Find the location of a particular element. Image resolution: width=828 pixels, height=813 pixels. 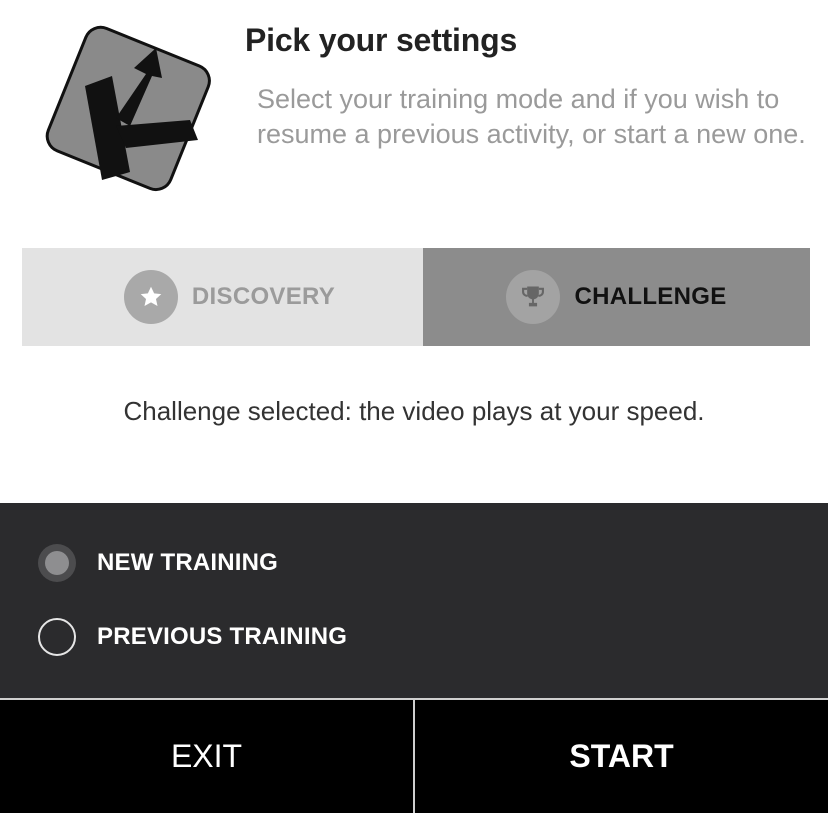

option-new-training-label: NEW TRAINING is located at coordinates (188, 562).